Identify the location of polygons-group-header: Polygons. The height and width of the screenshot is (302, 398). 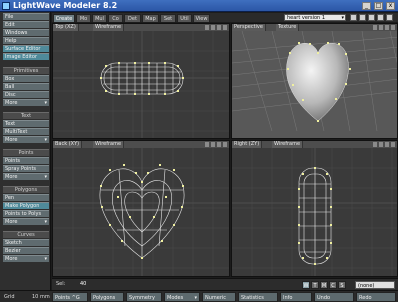
(26, 189).